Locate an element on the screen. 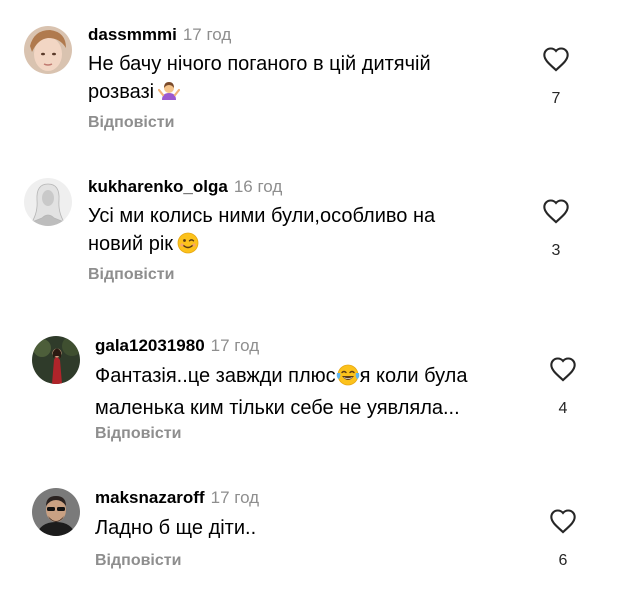 Image resolution: width=631 pixels, height=600 pixels. comment-text-line: новий рік is located at coordinates (298, 246).